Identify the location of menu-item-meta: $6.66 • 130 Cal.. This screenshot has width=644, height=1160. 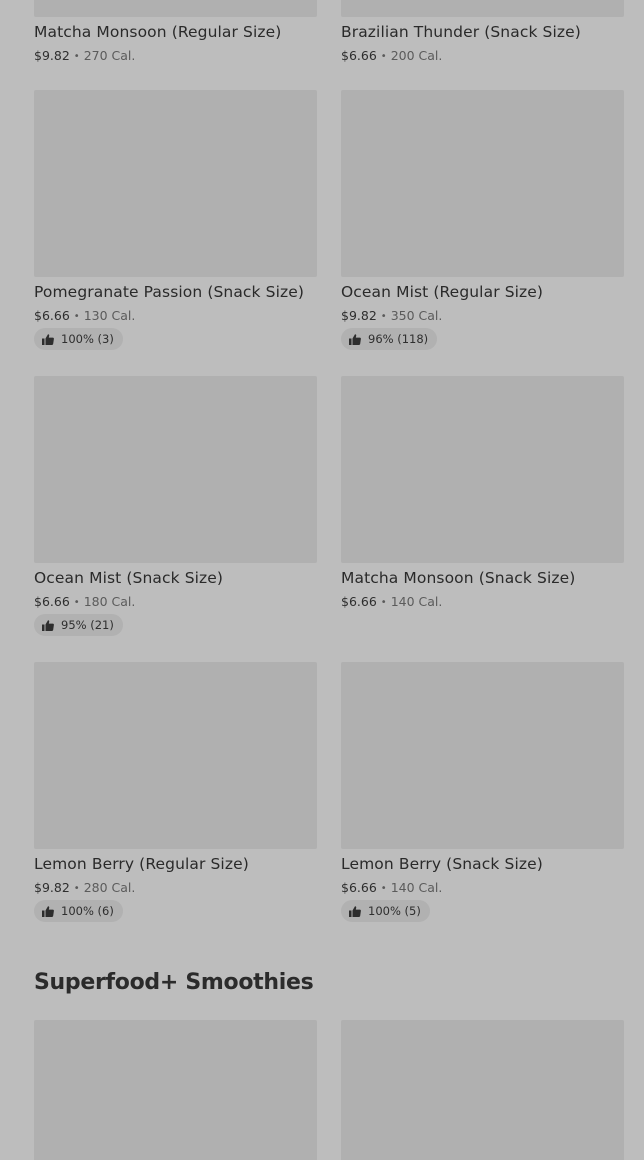
(84, 315).